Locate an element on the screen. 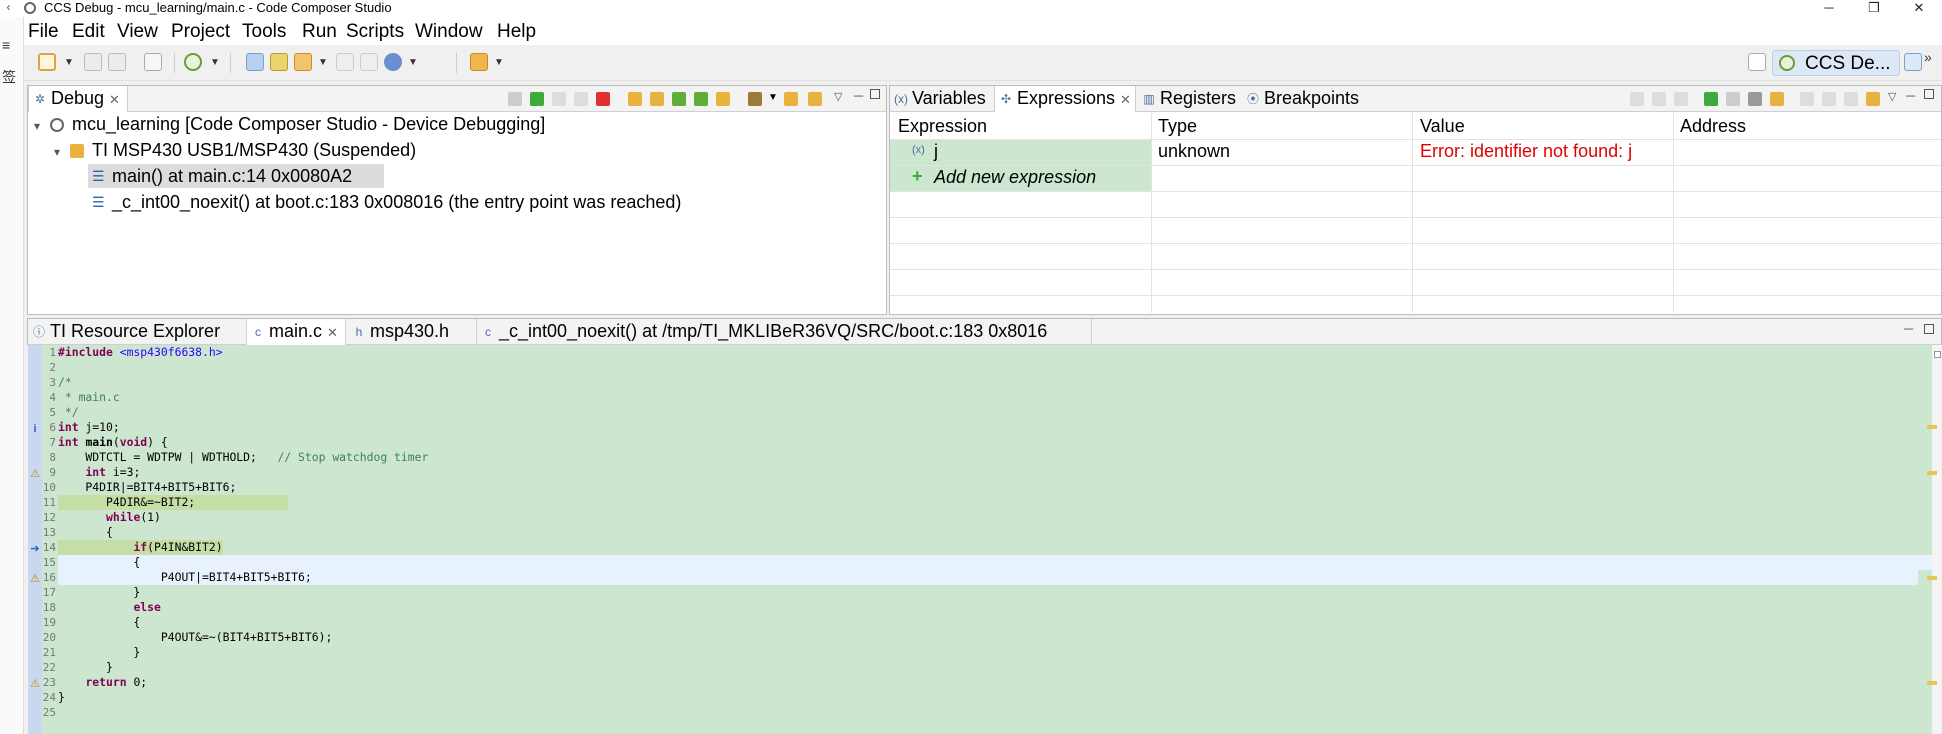 This screenshot has width=1942, height=734. menu-view: View is located at coordinates (137, 32).